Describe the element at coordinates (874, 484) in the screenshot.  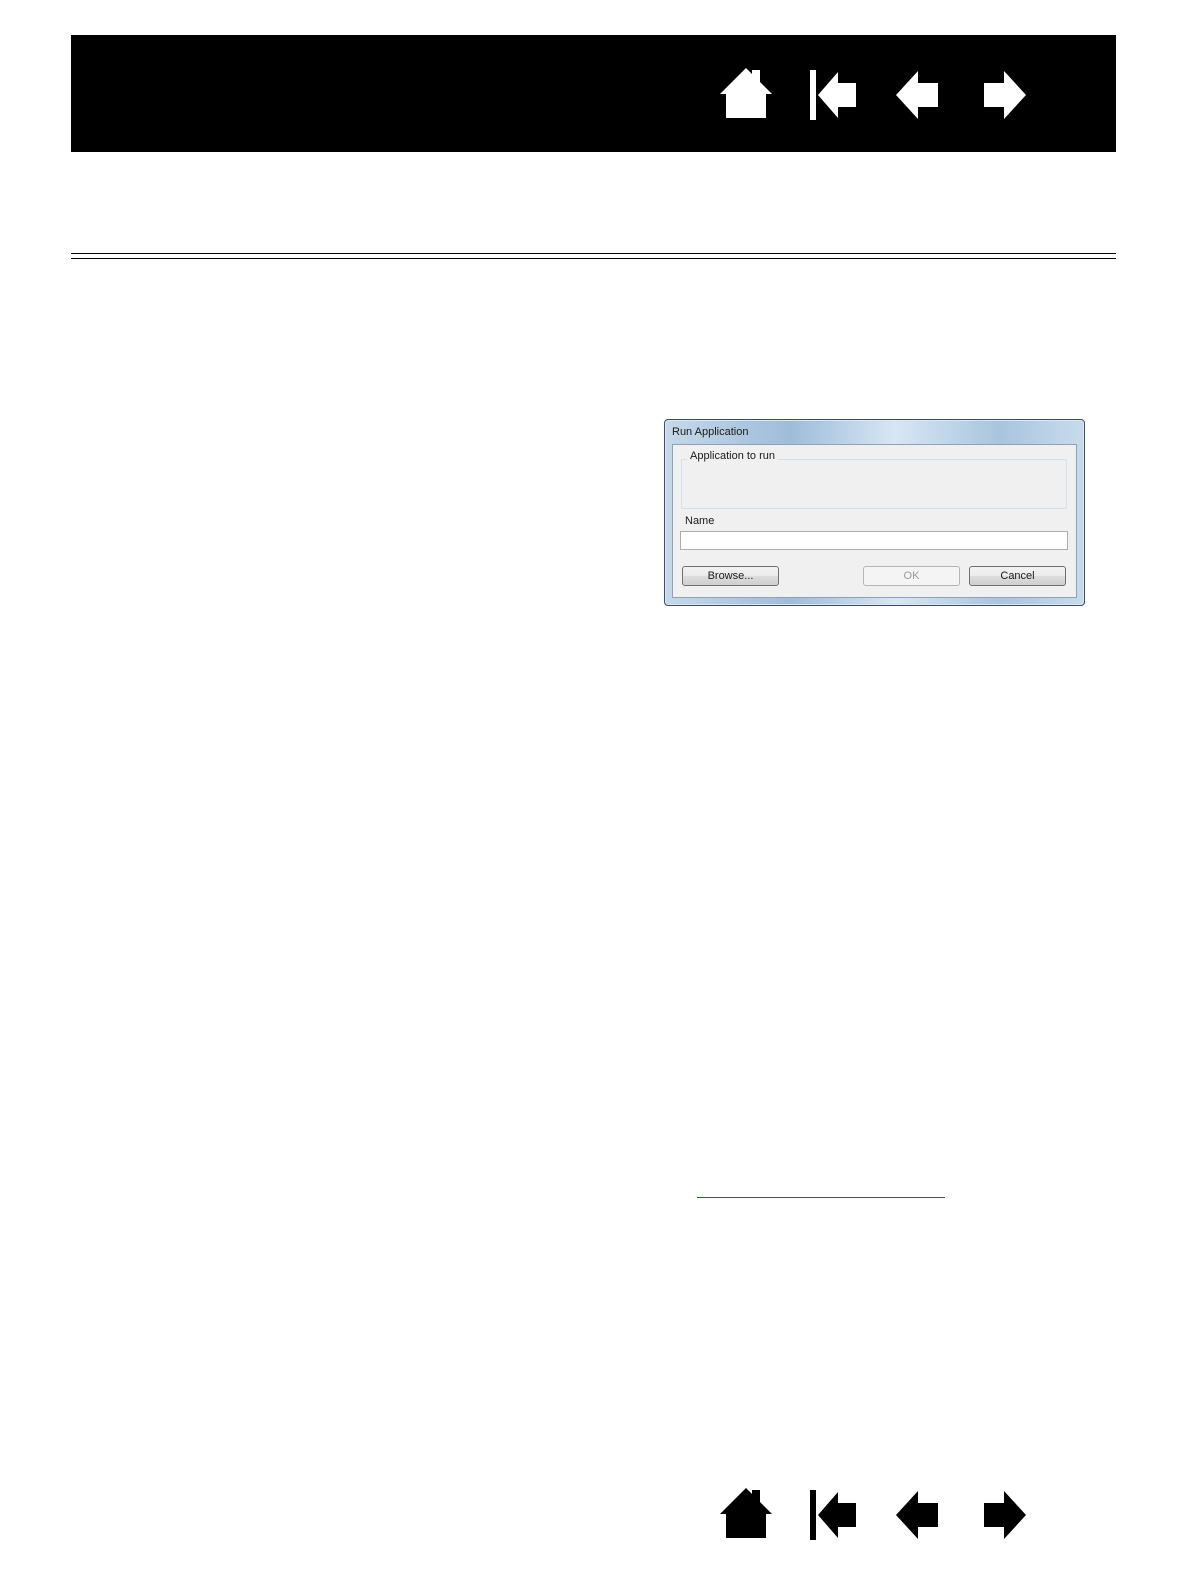
I see `application-groupbox` at that location.